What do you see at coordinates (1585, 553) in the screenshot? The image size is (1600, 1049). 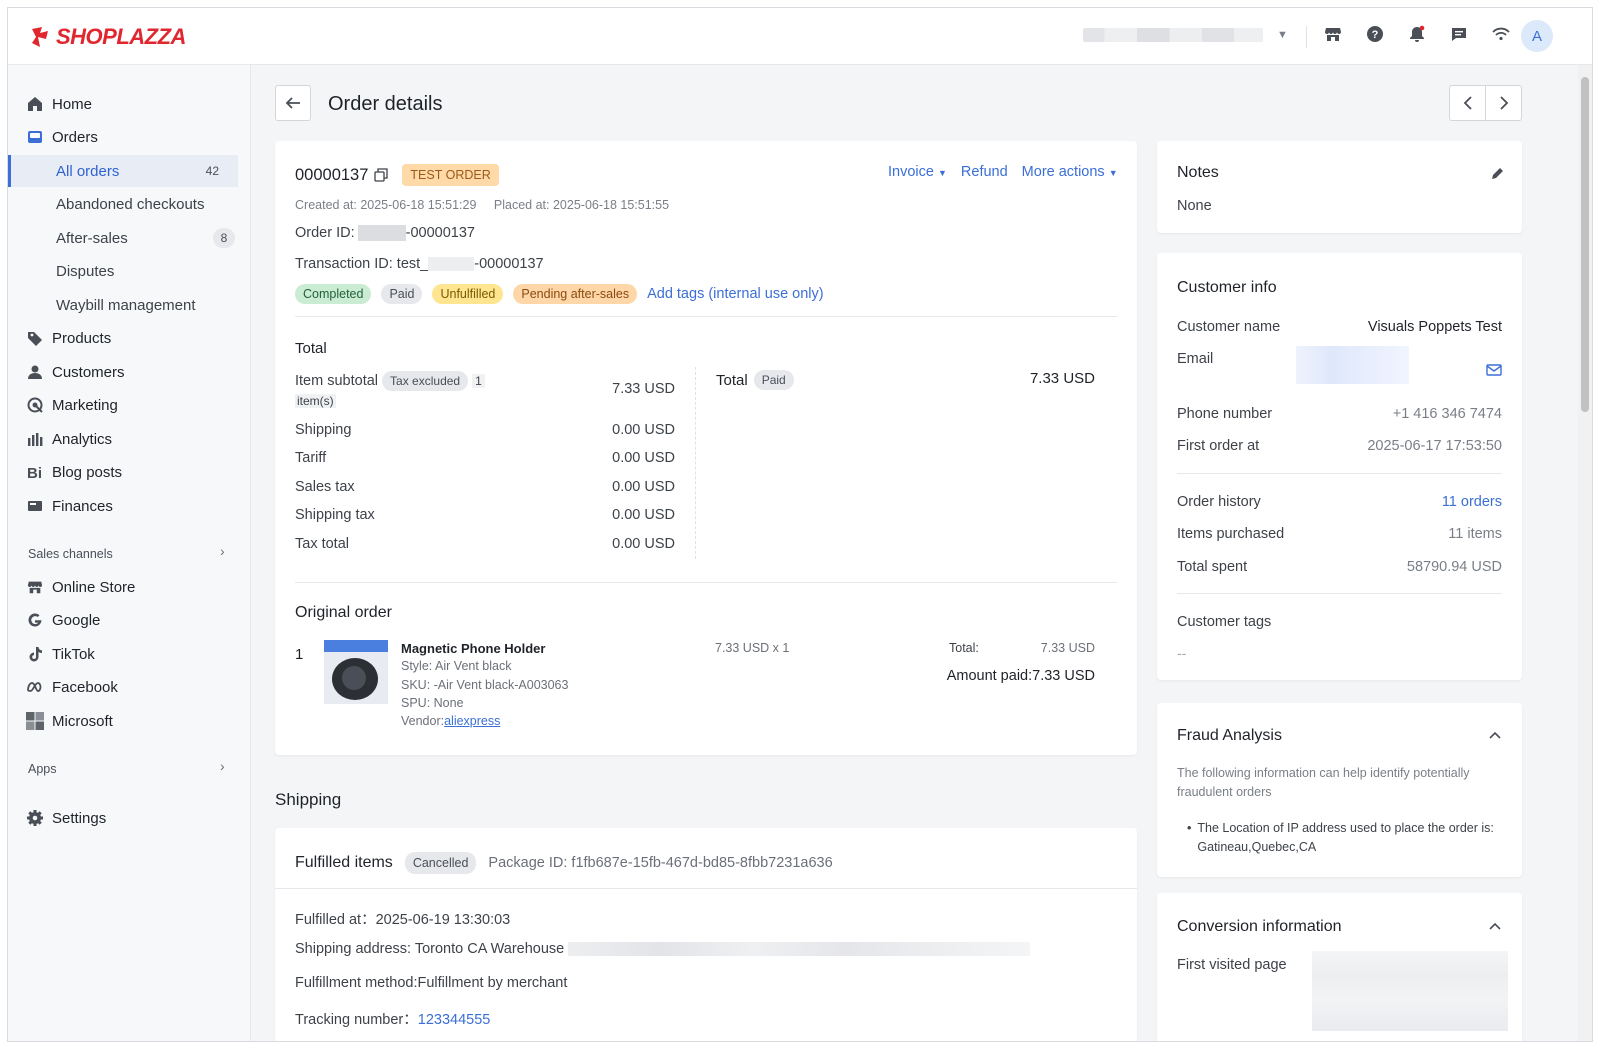 I see `scrollbar` at bounding box center [1585, 553].